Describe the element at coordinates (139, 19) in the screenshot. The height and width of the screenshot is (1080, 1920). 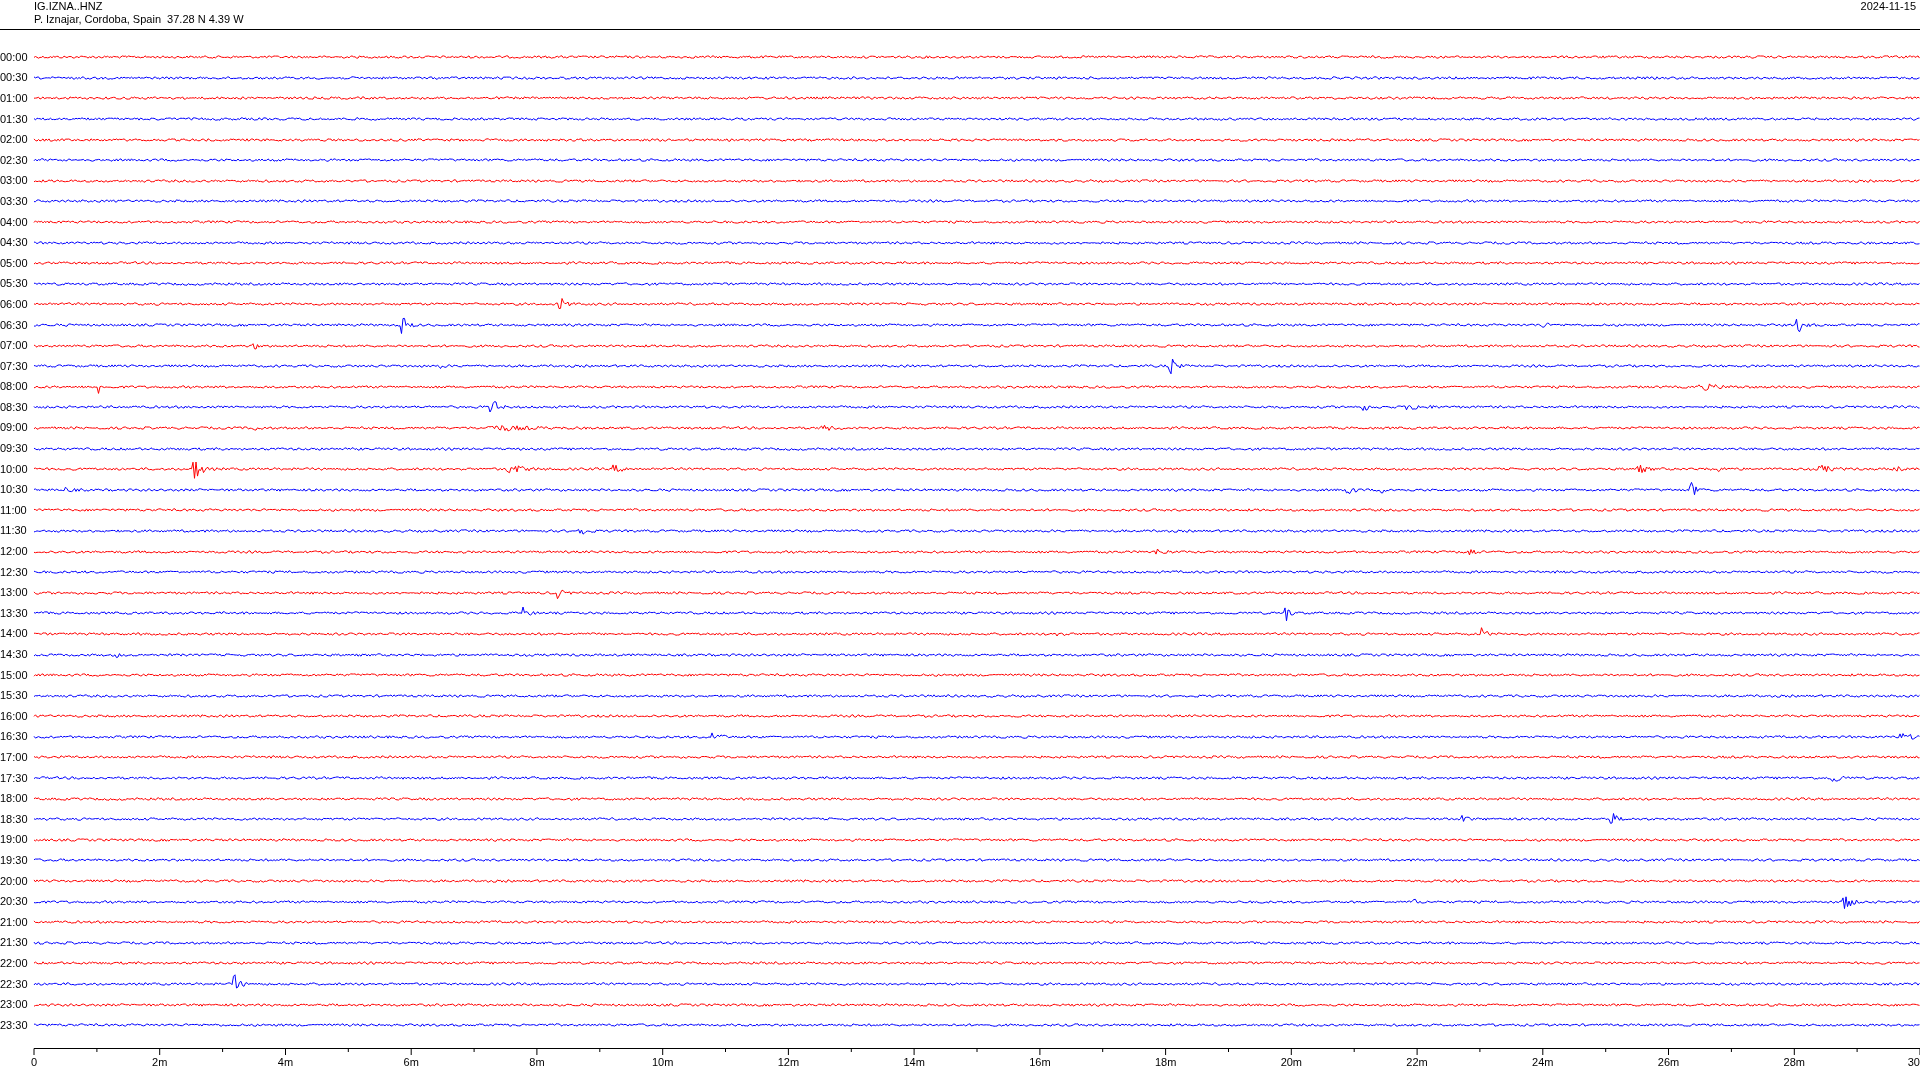
I see `station-location: P. Iznajar, Cordoba, Spain 37.28 N 4.39 W` at that location.